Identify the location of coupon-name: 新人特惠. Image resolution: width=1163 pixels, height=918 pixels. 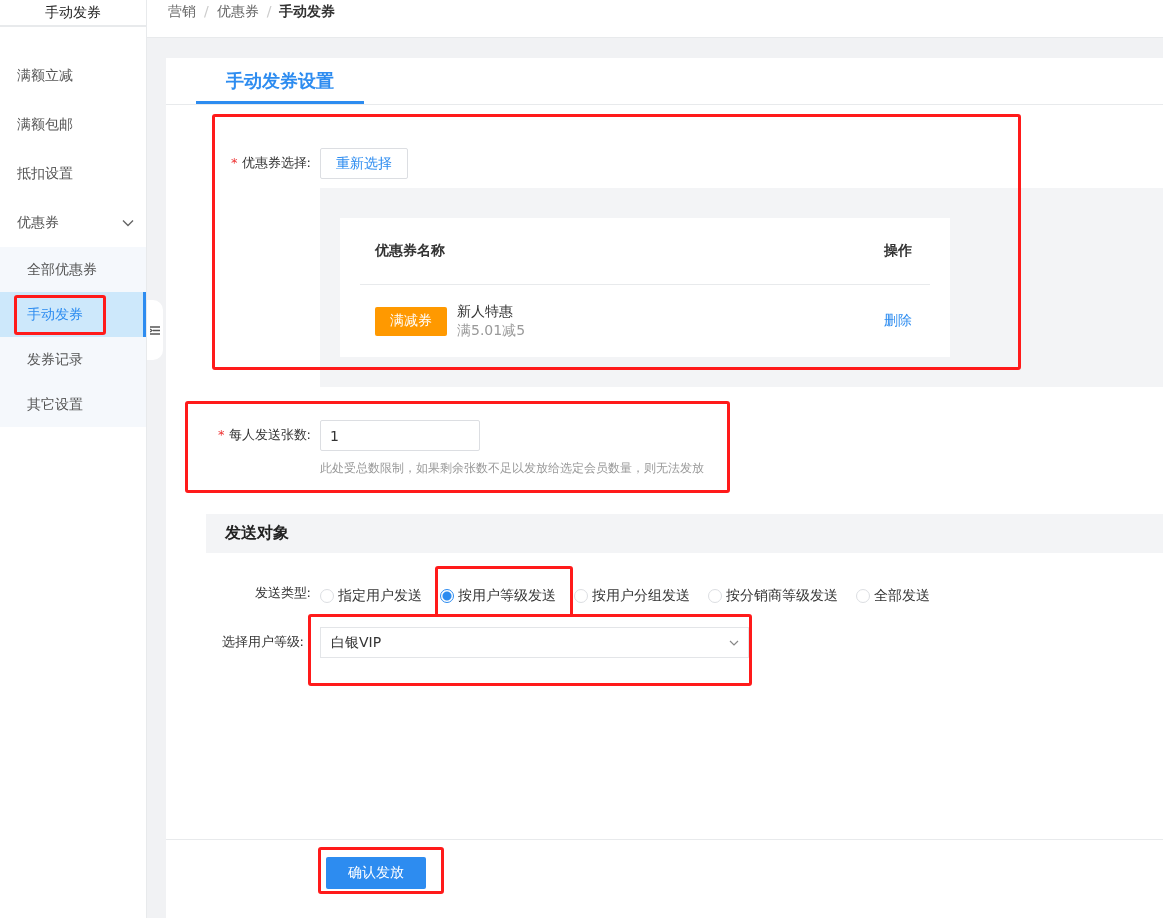
(485, 311).